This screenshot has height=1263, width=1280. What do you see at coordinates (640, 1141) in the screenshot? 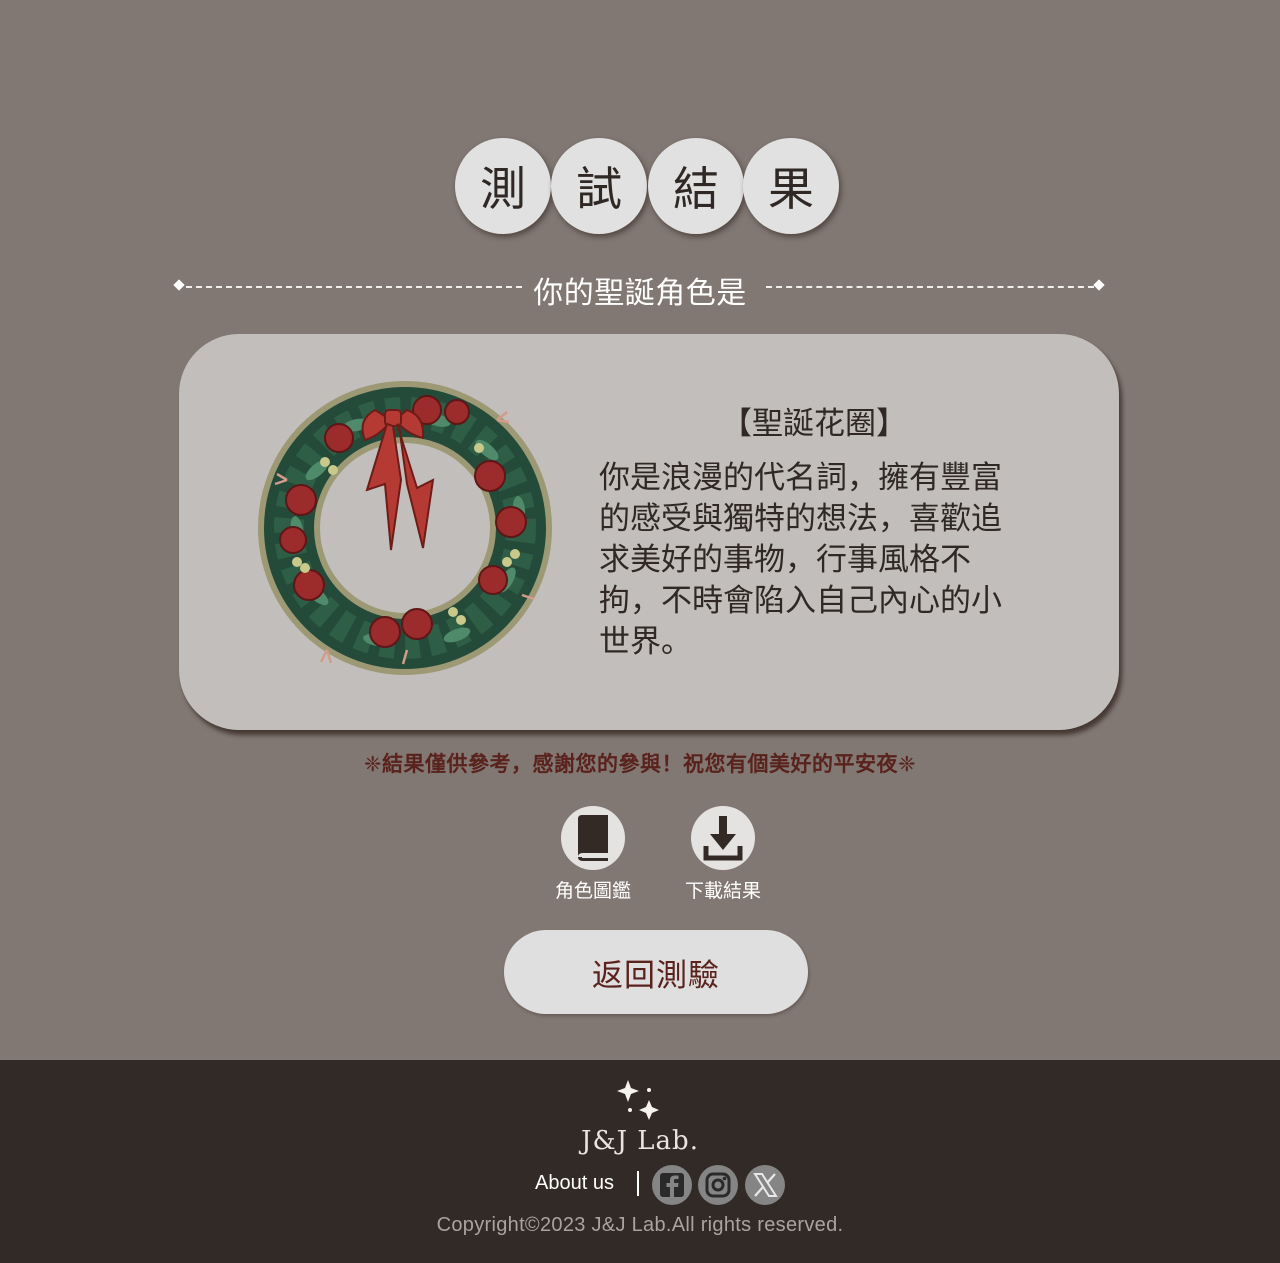
I see `brand-logo: J&J Lab.` at bounding box center [640, 1141].